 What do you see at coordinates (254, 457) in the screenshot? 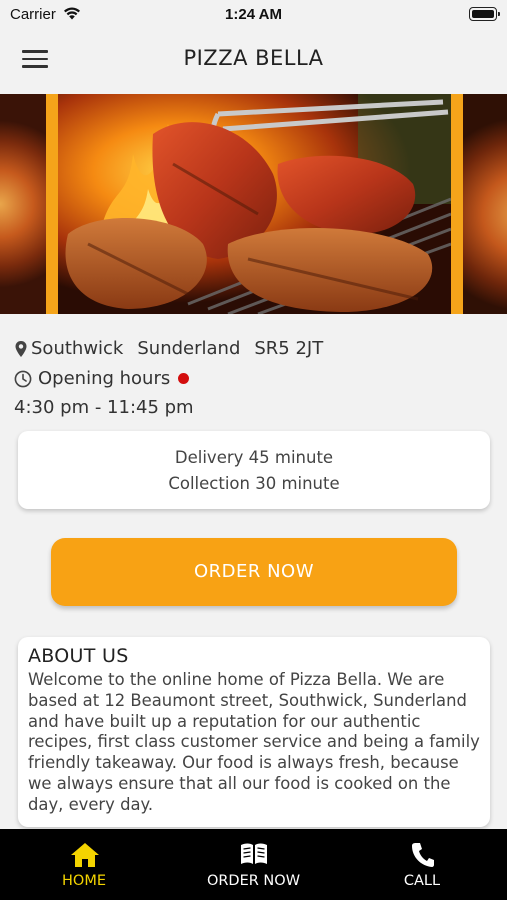
I see `delivery-time: Delivery 45 minute` at bounding box center [254, 457].